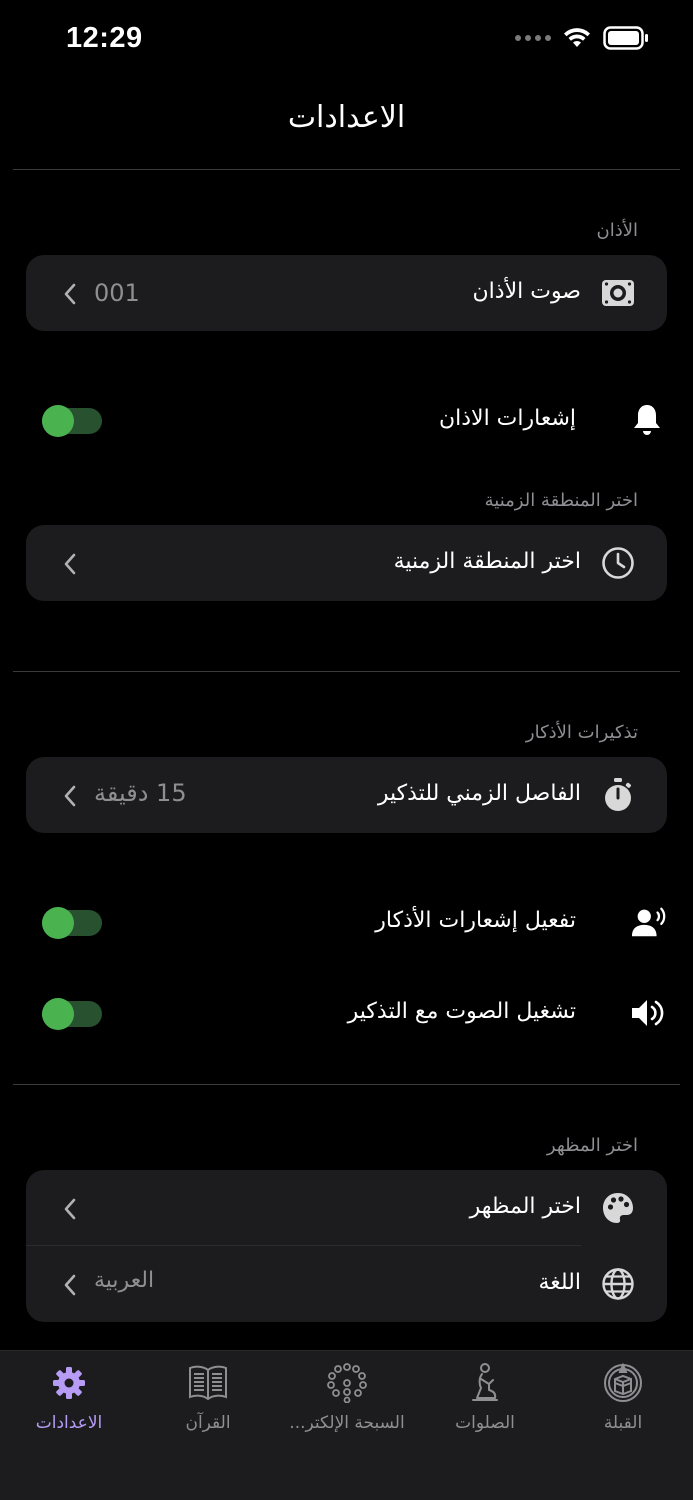  Describe the element at coordinates (485, 1423) in the screenshot. I see `tab-prayers-label: الصلوات` at that location.